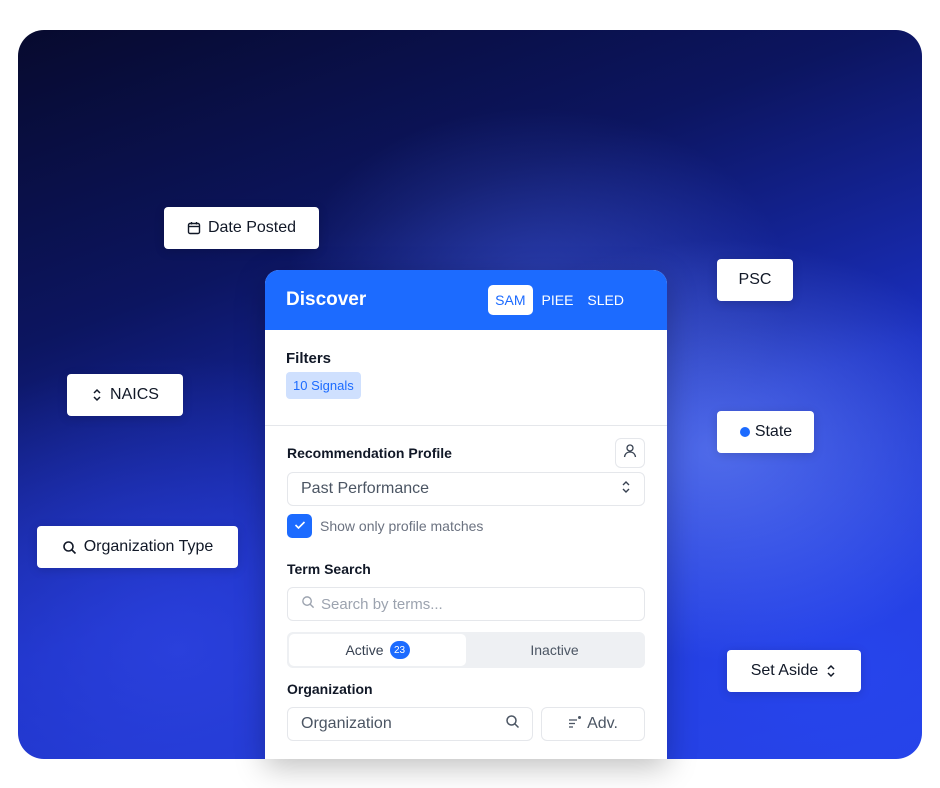  I want to click on panel-title: Discover, so click(326, 299).